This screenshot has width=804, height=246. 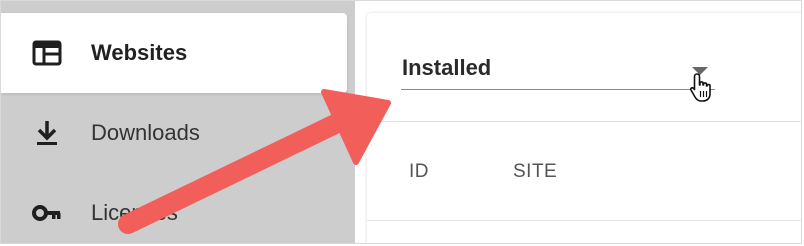 I want to click on column-header-id: ID, so click(x=419, y=172).